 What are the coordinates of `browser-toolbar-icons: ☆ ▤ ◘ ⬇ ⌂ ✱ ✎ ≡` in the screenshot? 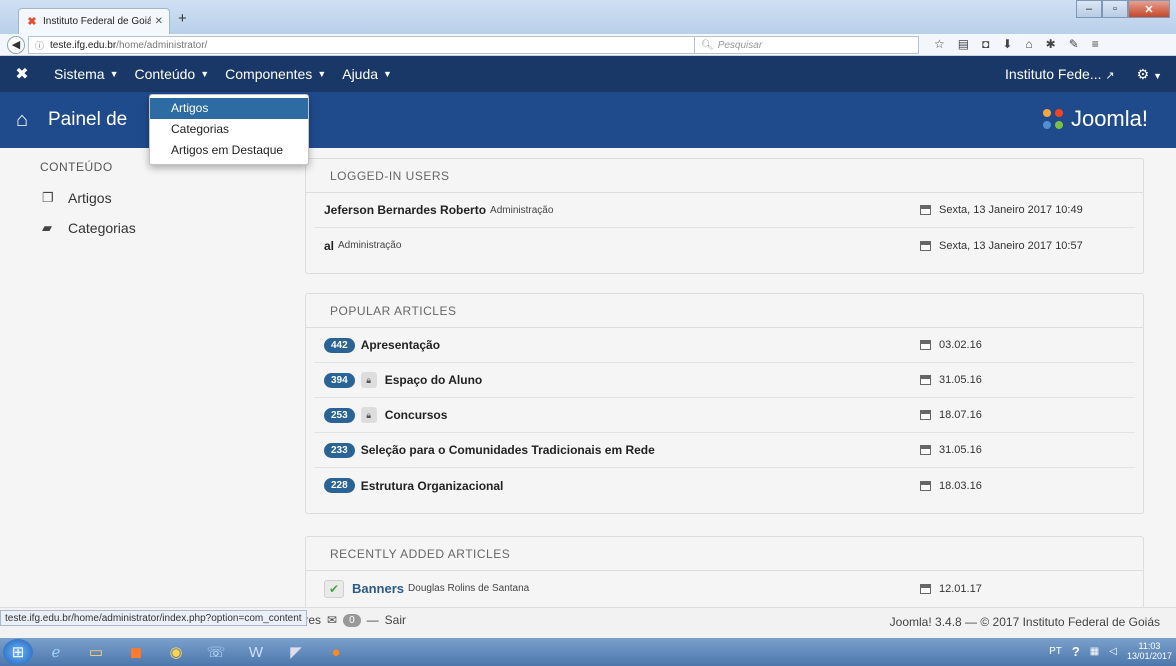 It's located at (1016, 44).